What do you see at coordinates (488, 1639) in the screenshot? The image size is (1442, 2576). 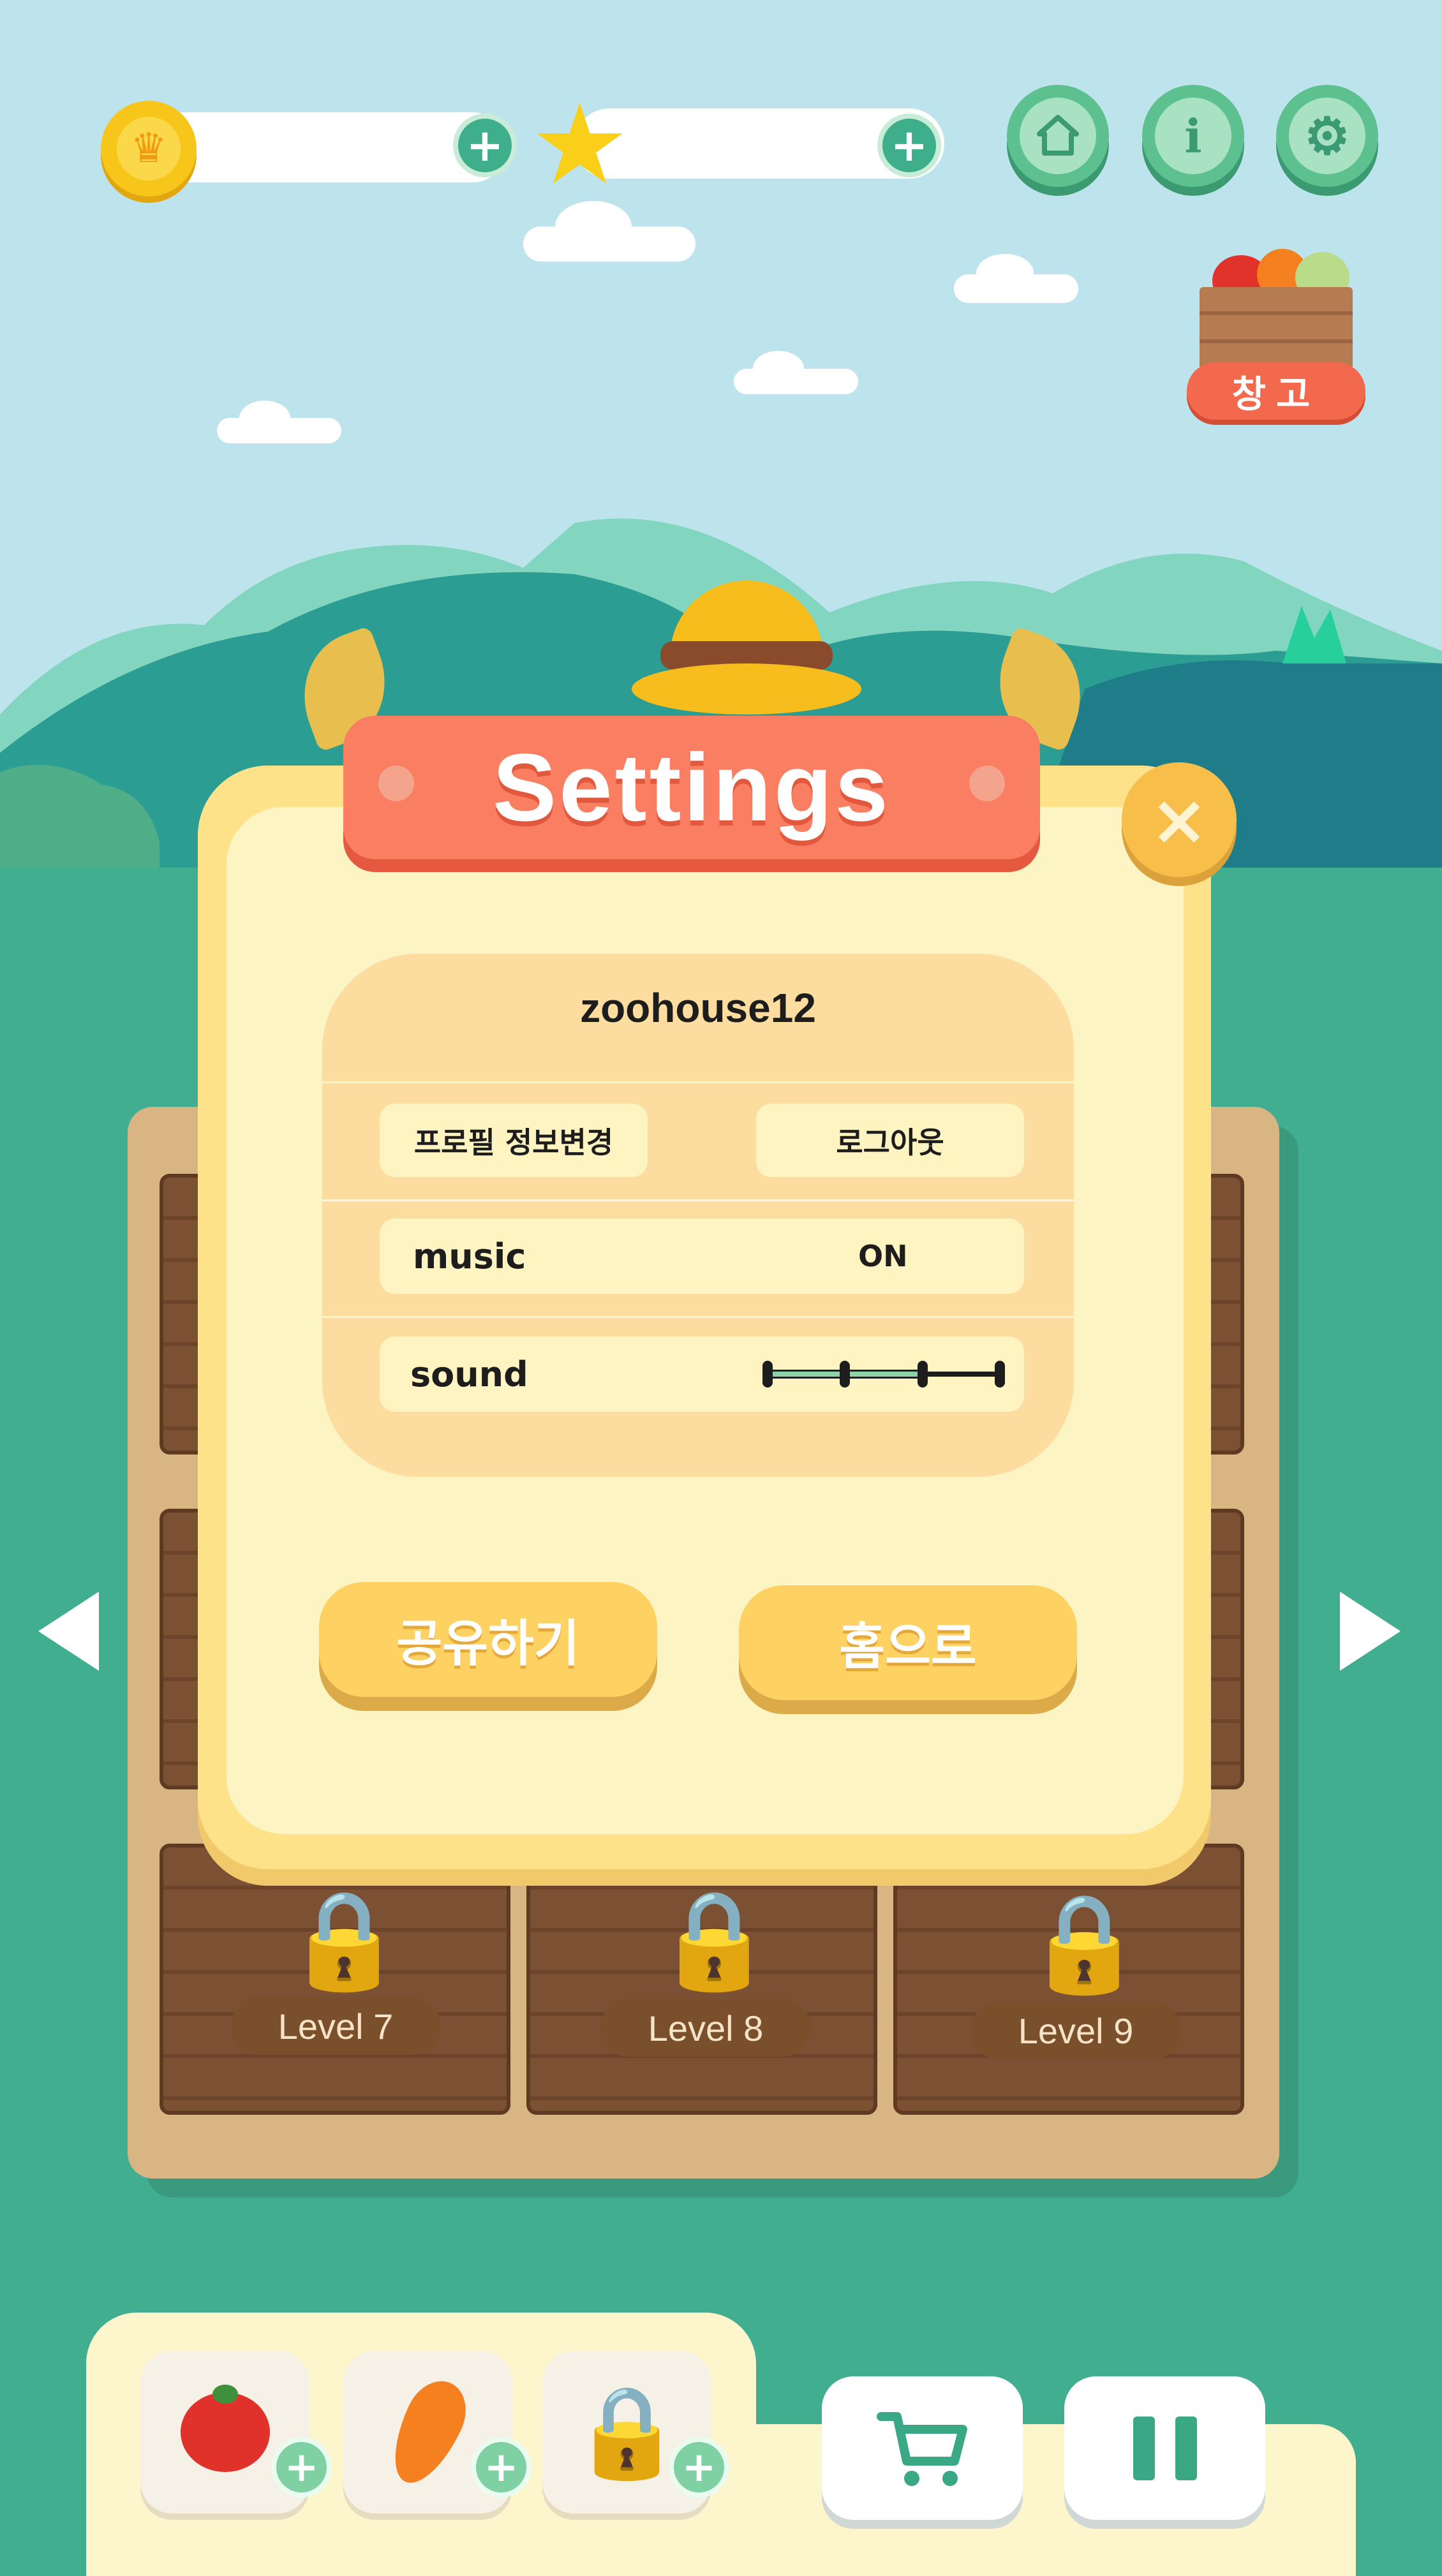 I see `share-button: 공유하기` at bounding box center [488, 1639].